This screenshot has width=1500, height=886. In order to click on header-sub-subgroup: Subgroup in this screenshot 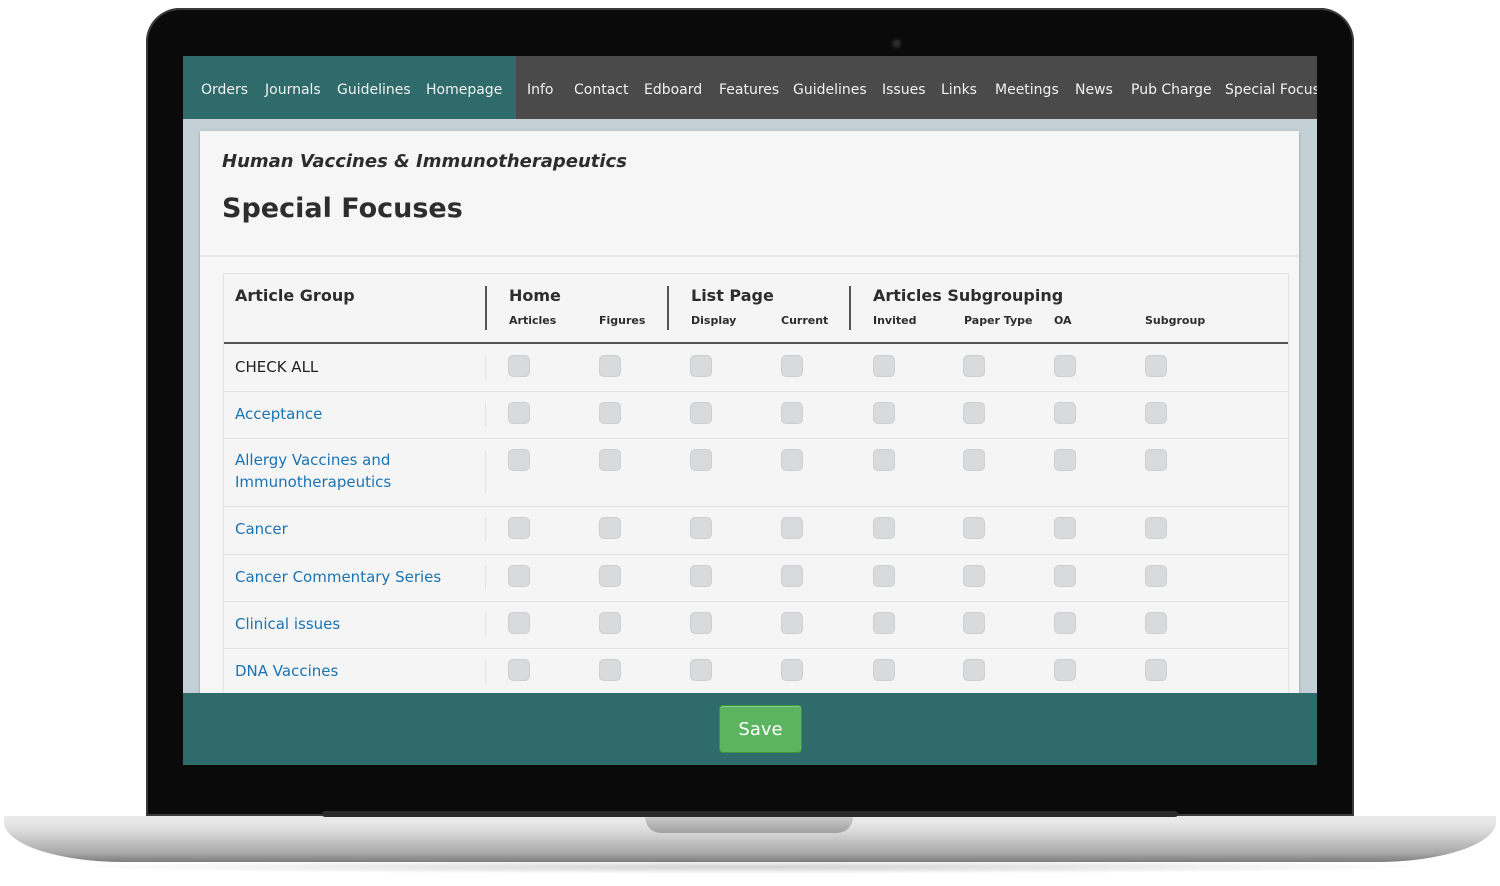, I will do `click(1175, 320)`.